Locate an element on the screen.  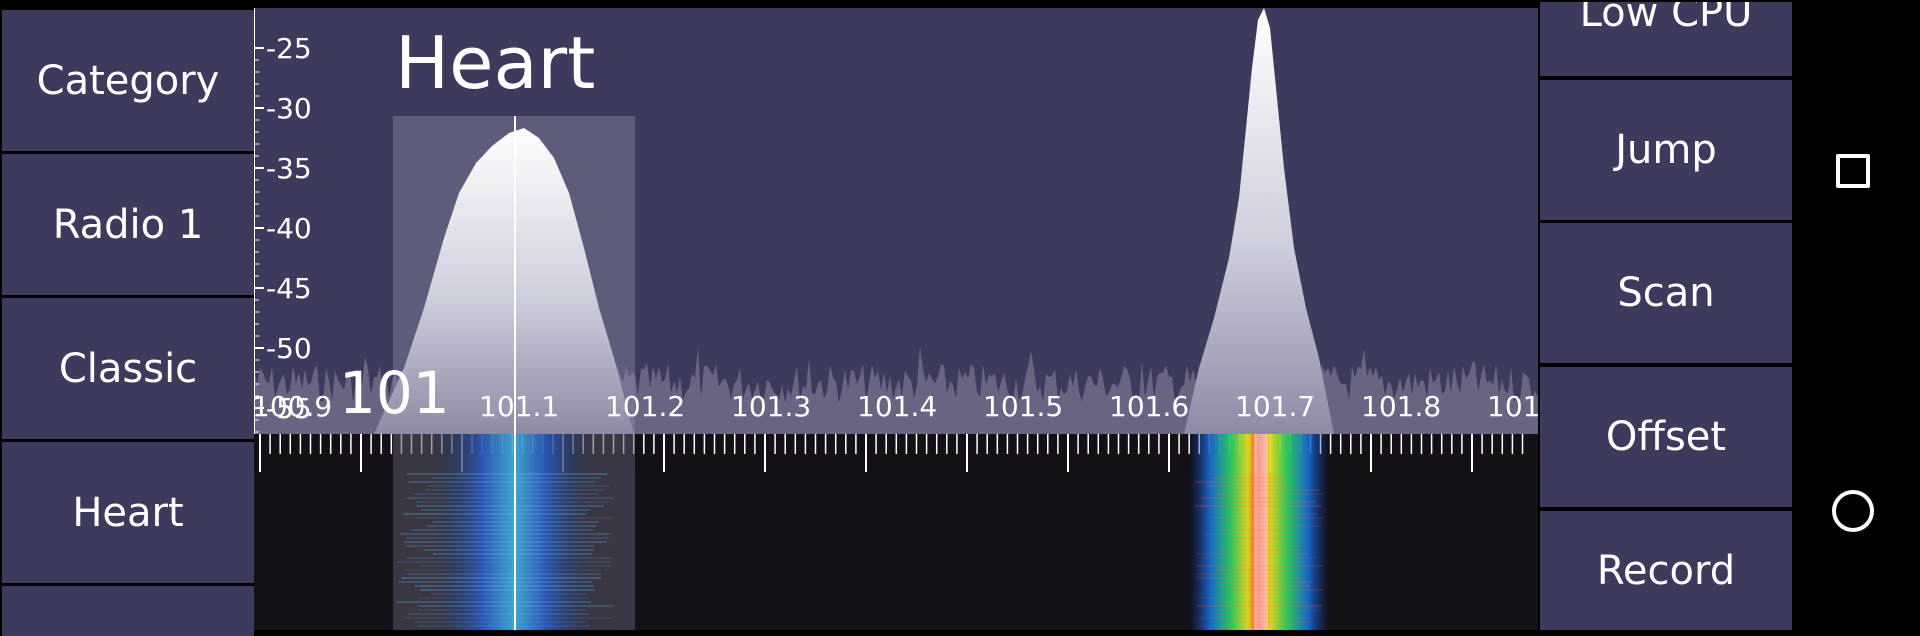
circle-icon is located at coordinates (1853, 511).